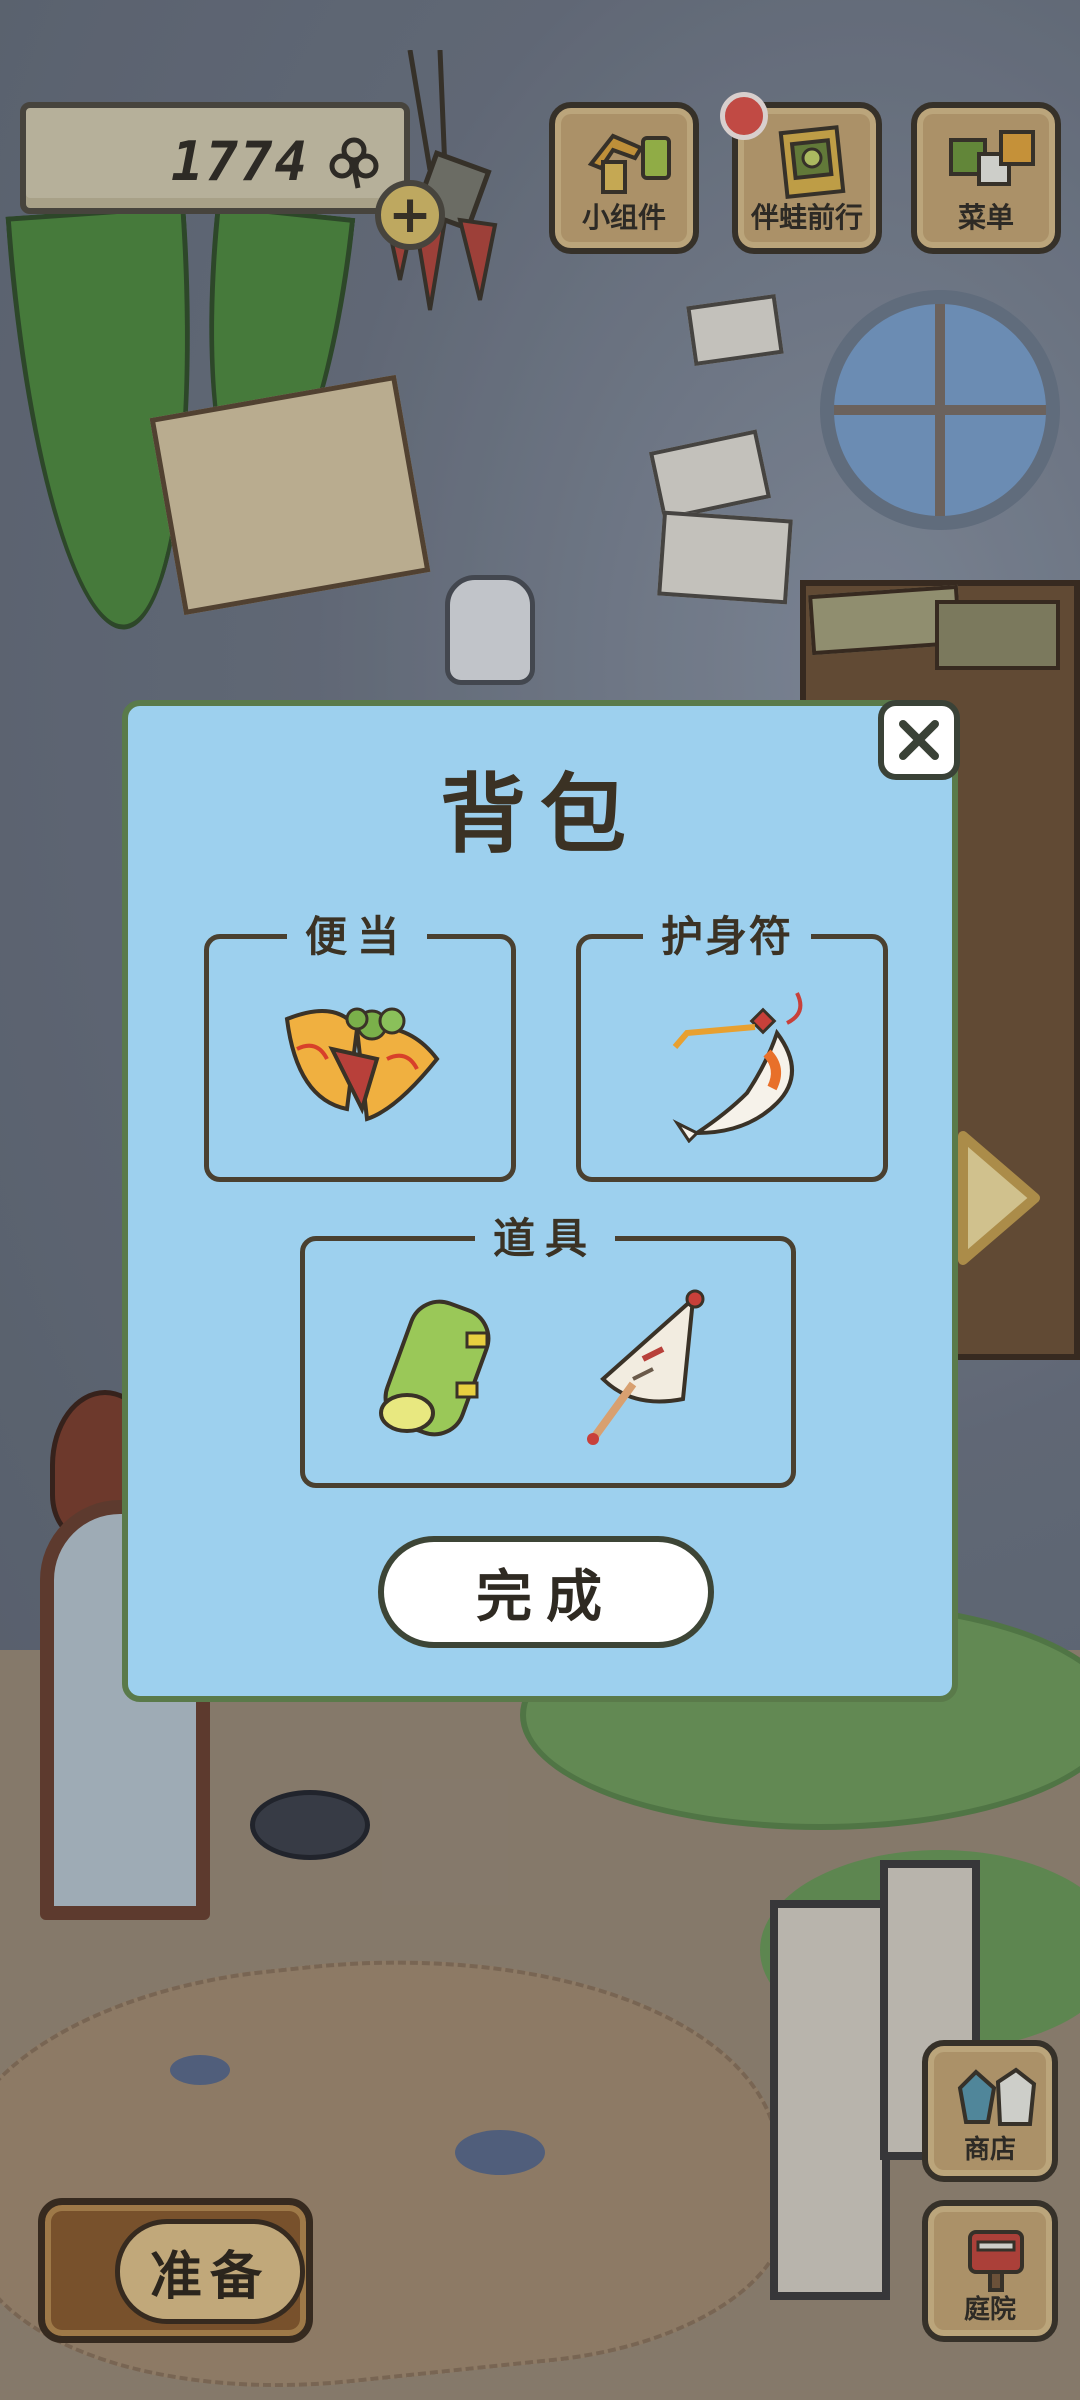  I want to click on bento-slot-label: 便当, so click(357, 937).